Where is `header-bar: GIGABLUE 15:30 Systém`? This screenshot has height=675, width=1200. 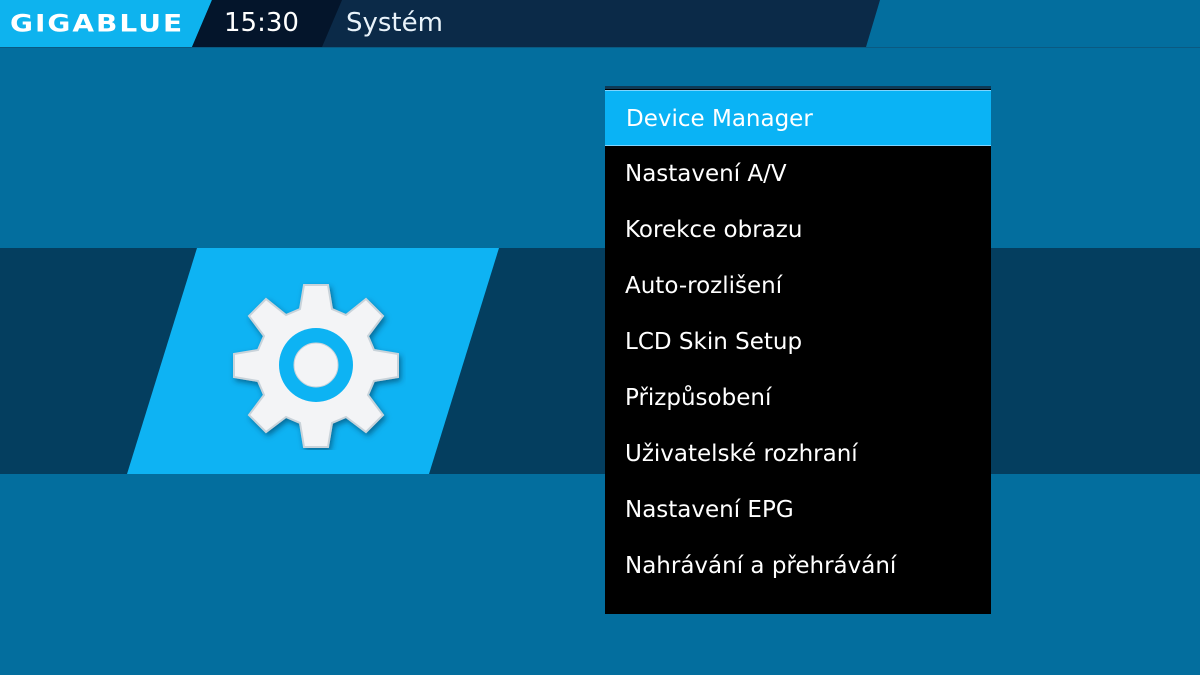 header-bar: GIGABLUE 15:30 Systém is located at coordinates (600, 23).